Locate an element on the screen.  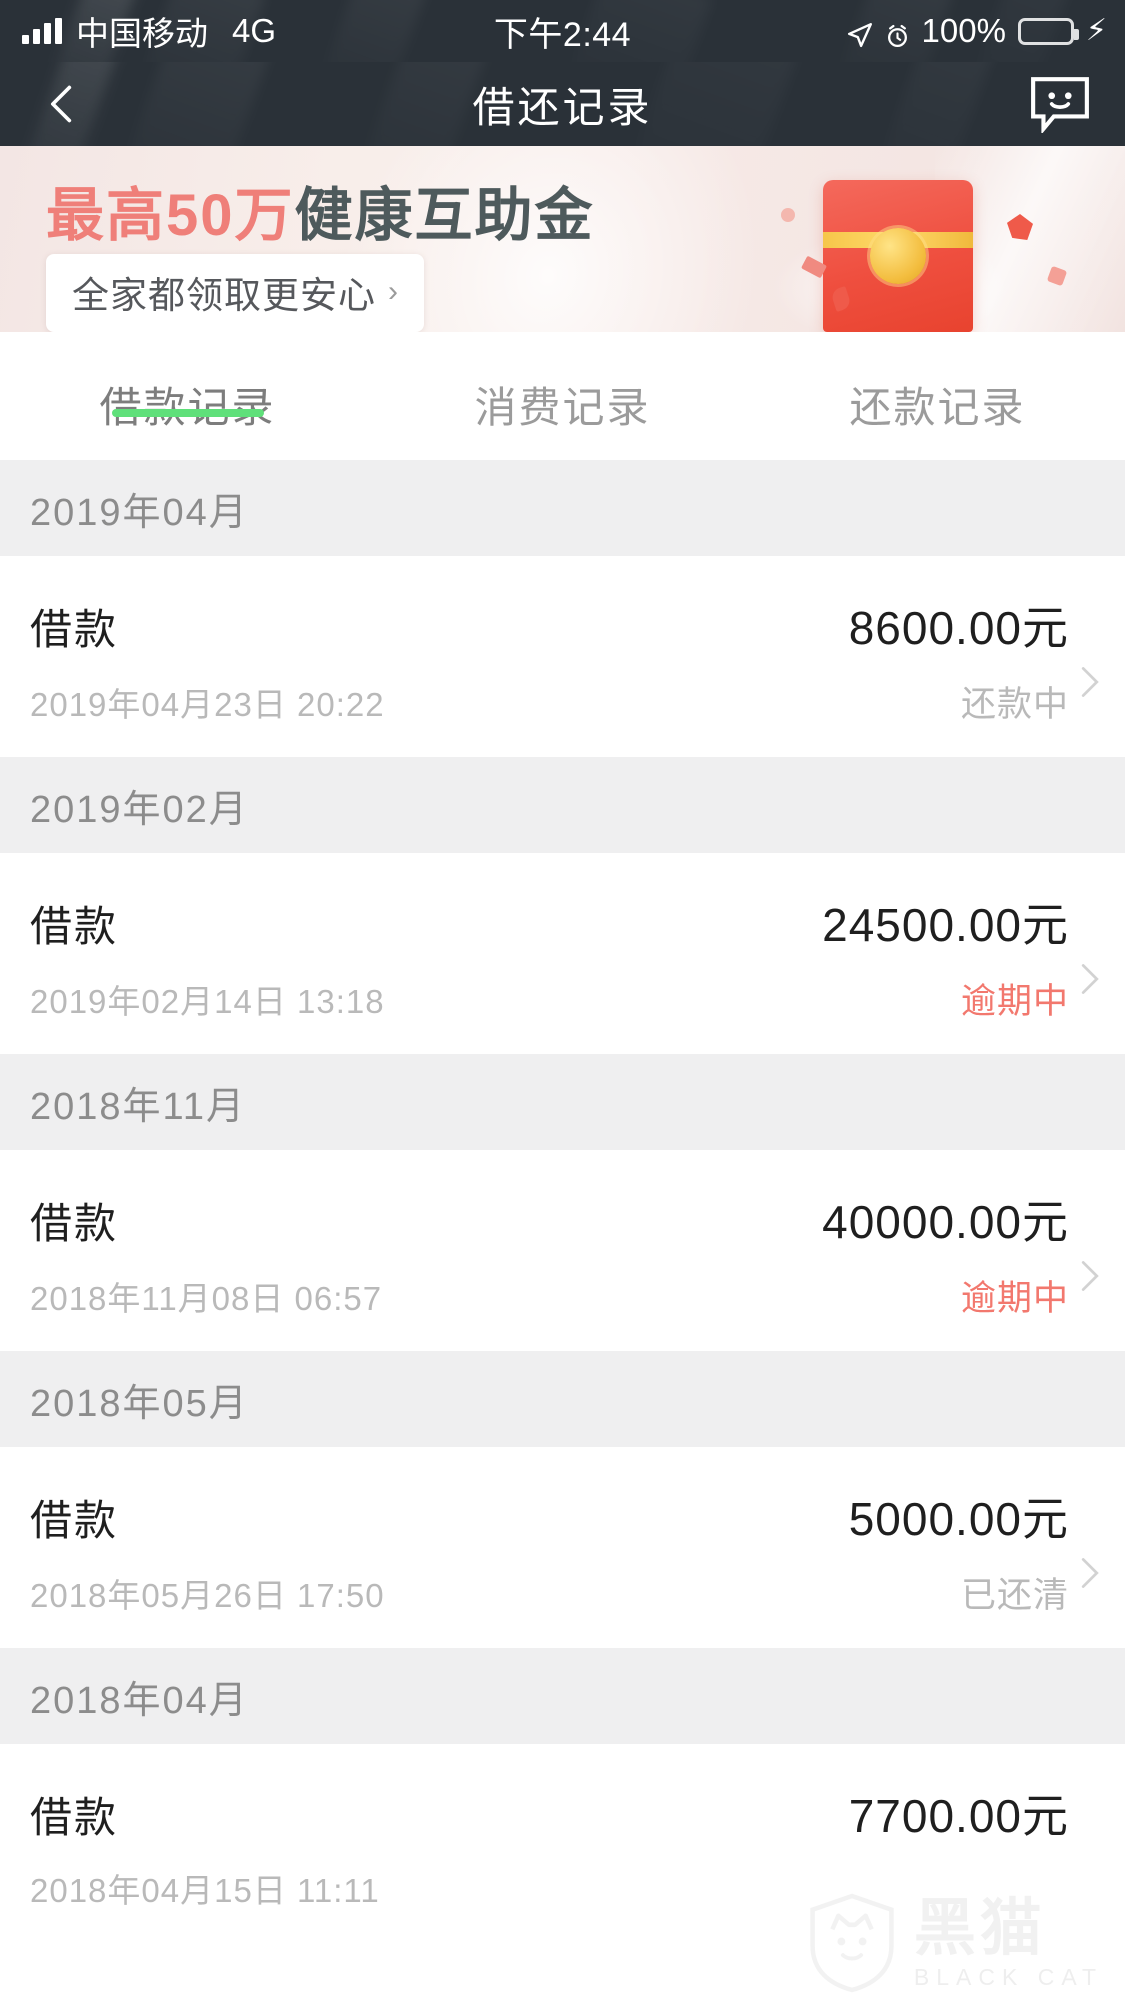
confetti-piece is located at coordinates (788, 215).